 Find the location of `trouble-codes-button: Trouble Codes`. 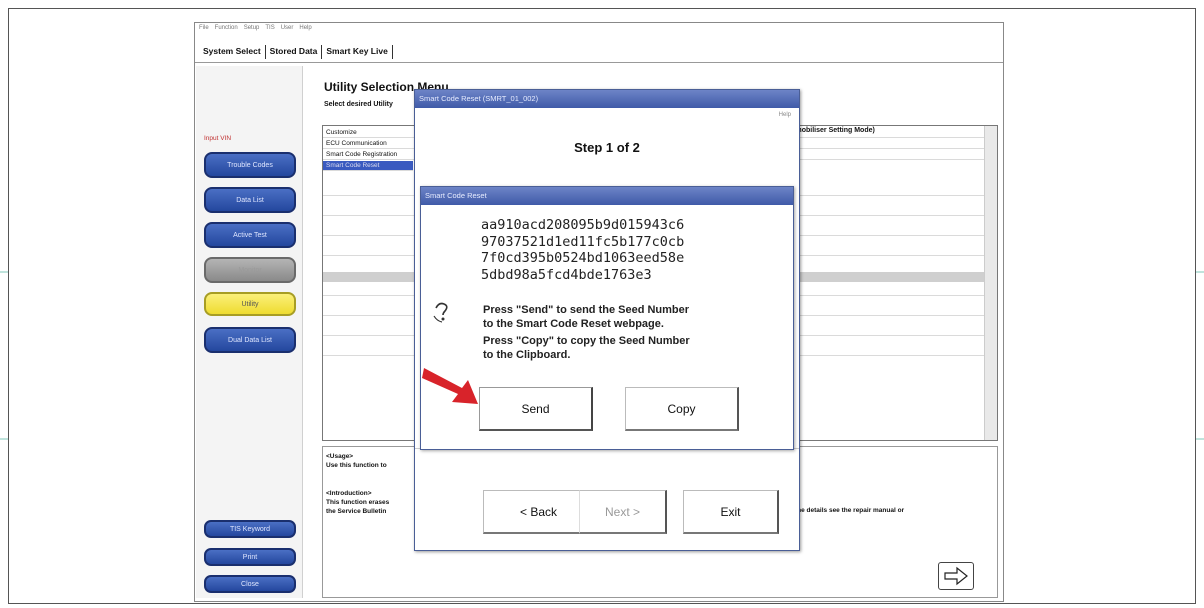

trouble-codes-button: Trouble Codes is located at coordinates (250, 165).